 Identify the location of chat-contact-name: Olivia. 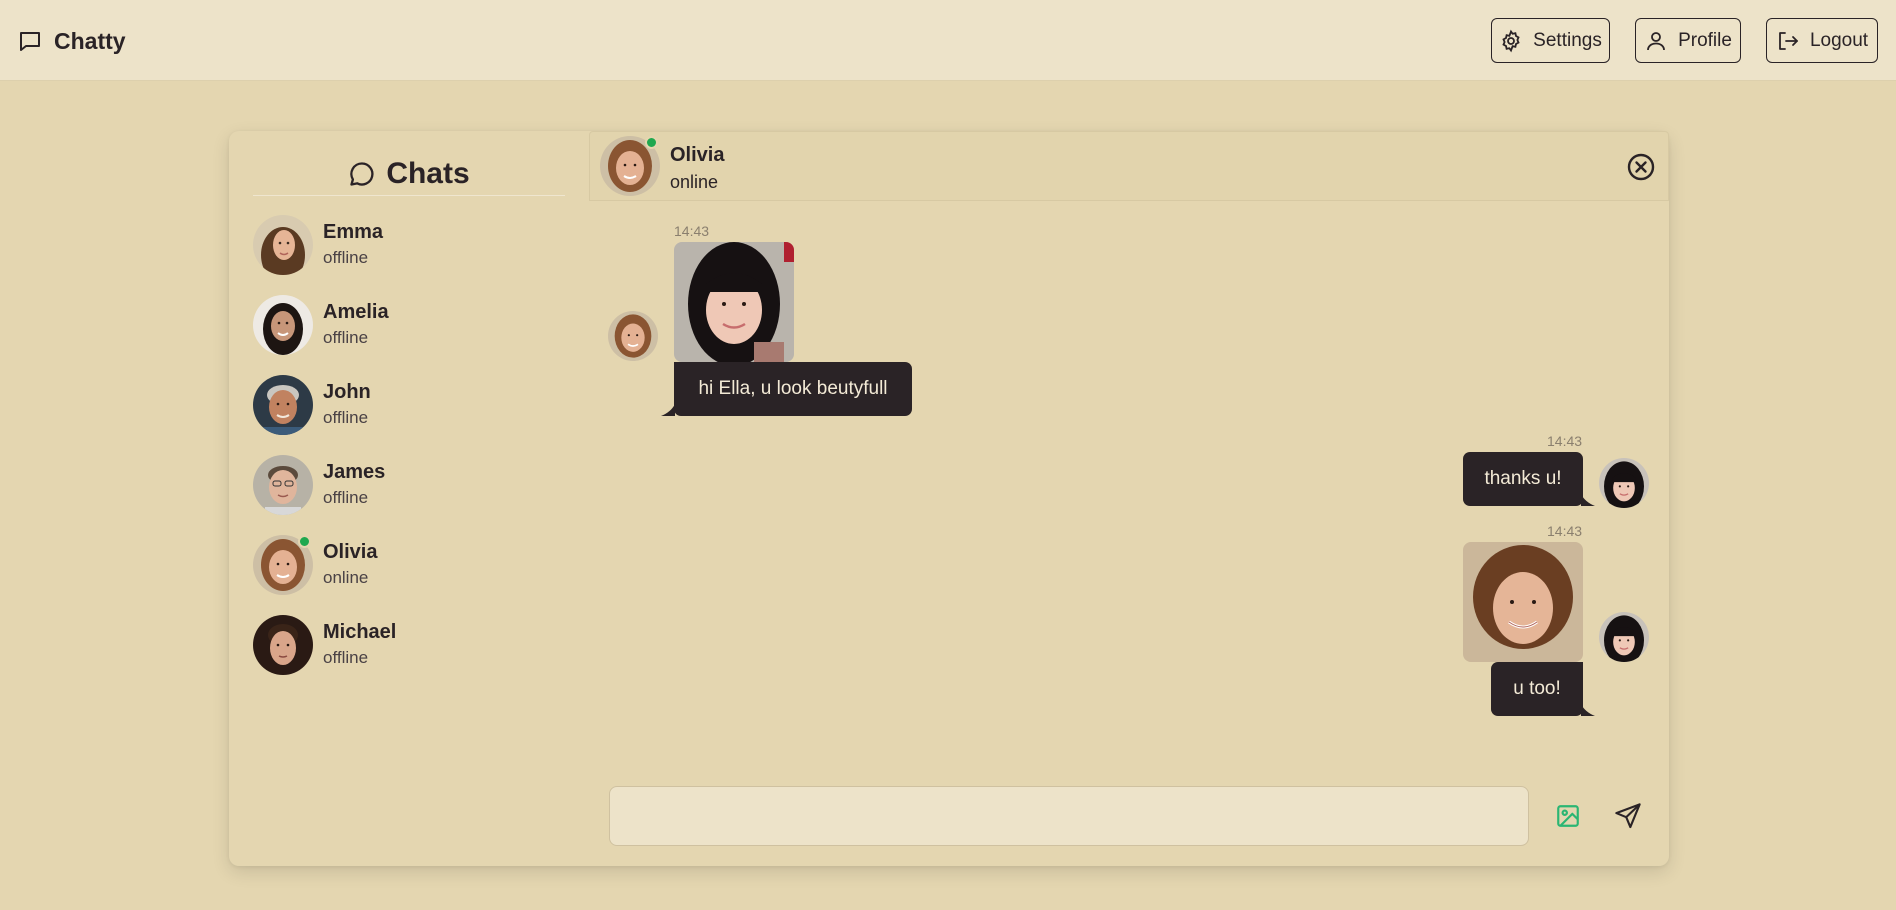
(697, 155).